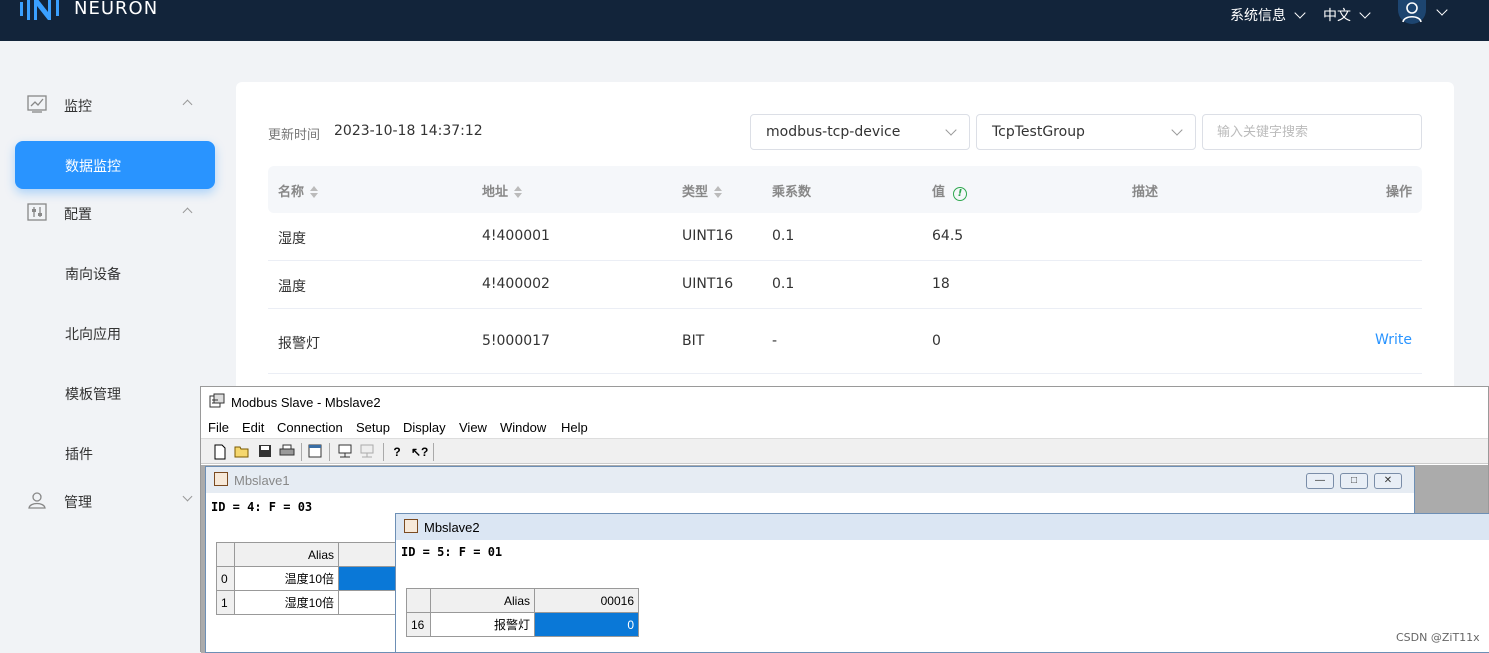  What do you see at coordinates (315, 452) in the screenshot?
I see `window-layout-icon` at bounding box center [315, 452].